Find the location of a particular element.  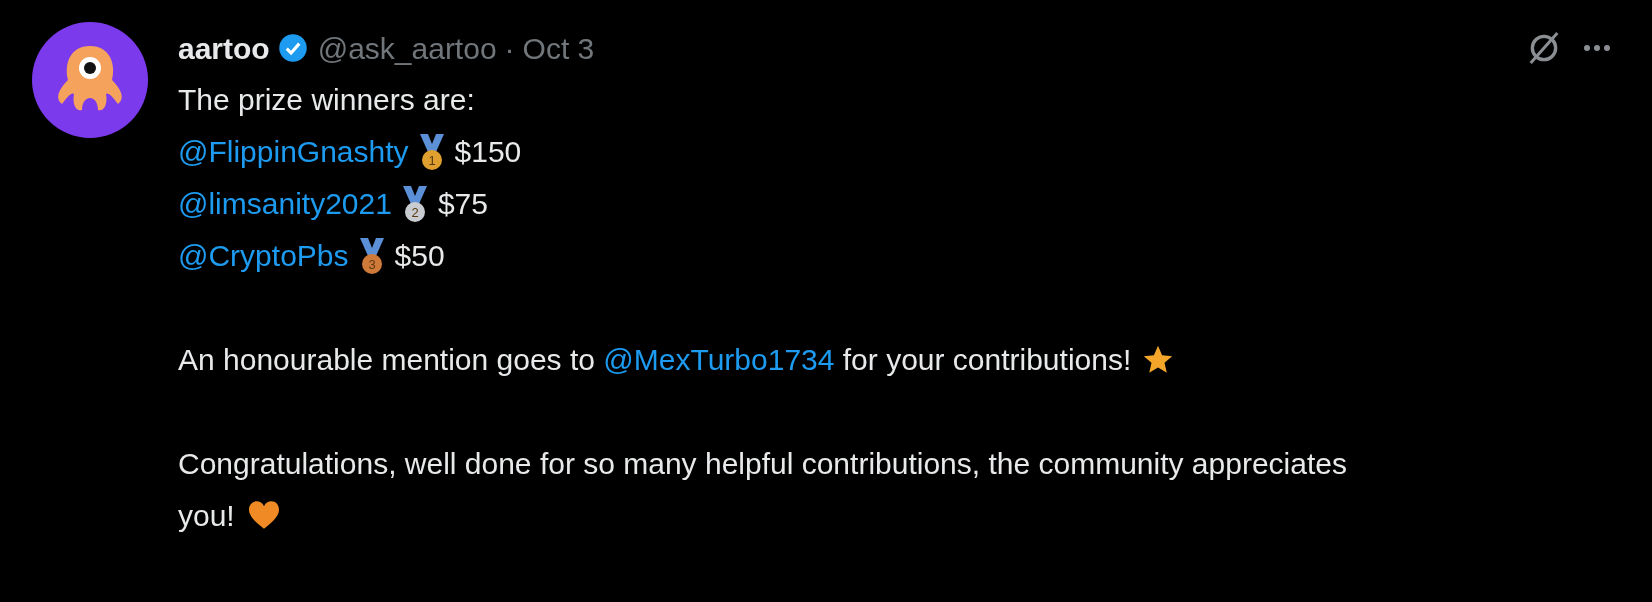

heart-icon is located at coordinates (263, 515).